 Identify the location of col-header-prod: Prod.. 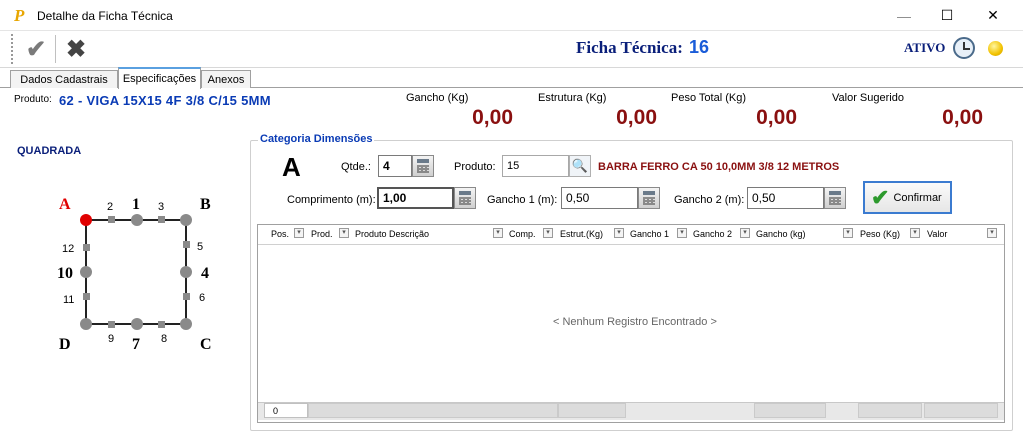
(322, 234).